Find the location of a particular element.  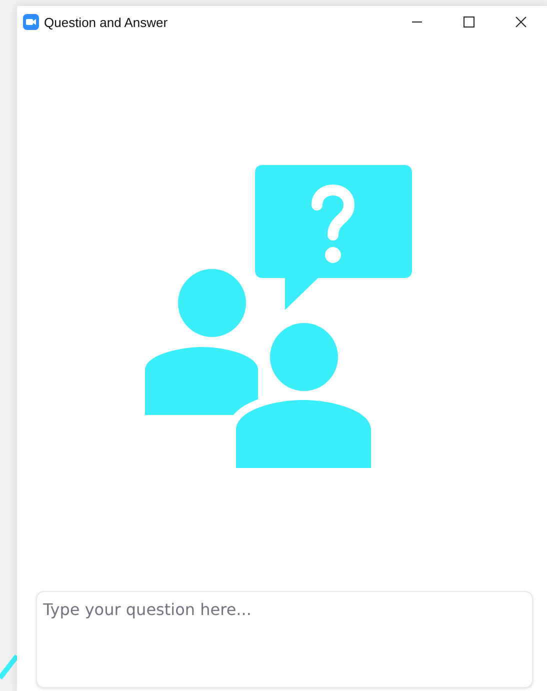

close-icon is located at coordinates (521, 22).